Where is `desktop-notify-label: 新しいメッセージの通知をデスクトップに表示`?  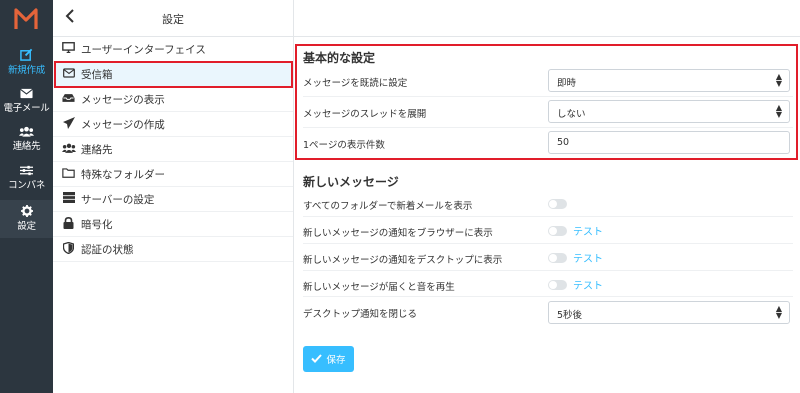
desktop-notify-label: 新しいメッセージの通知をデスクトップに表示 is located at coordinates (403, 260).